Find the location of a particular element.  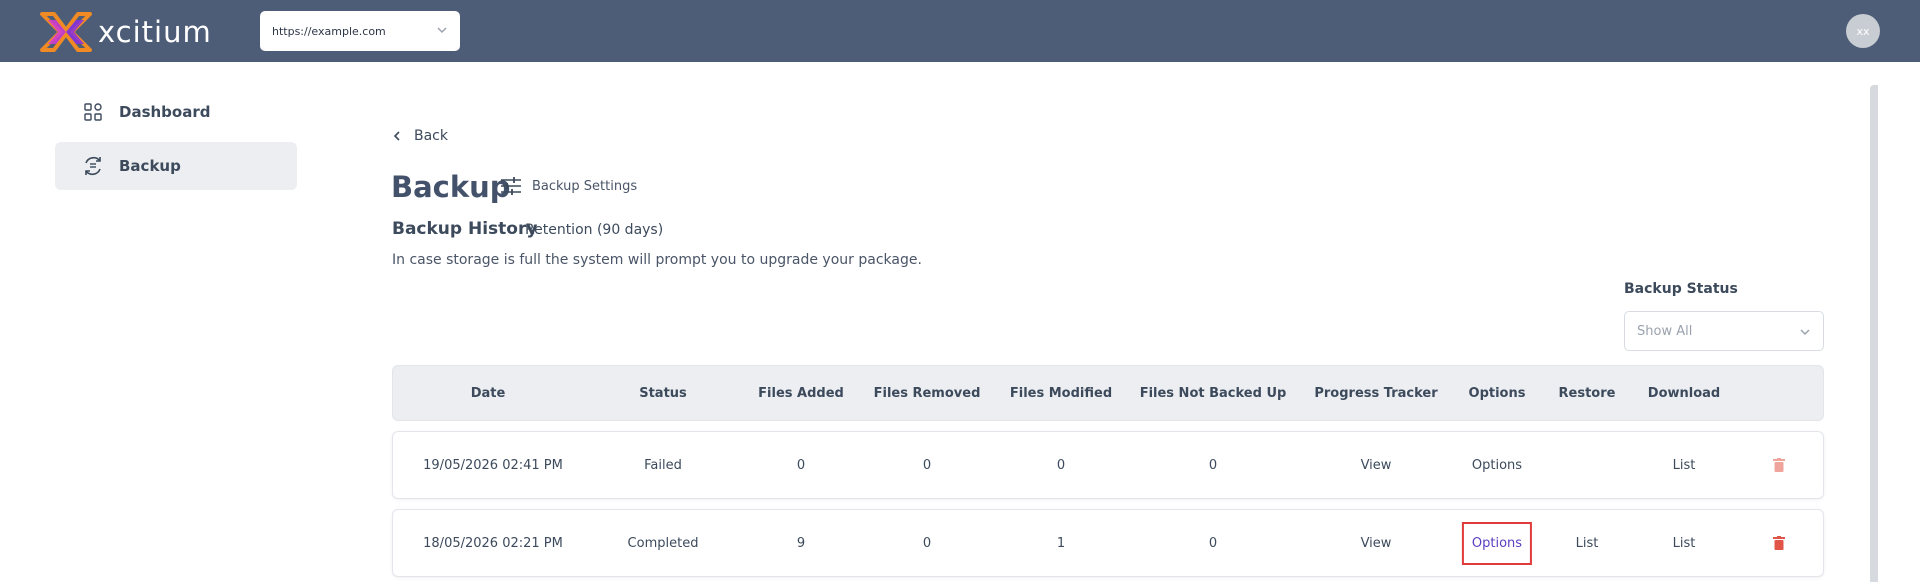

row-status: Failed is located at coordinates (663, 465).